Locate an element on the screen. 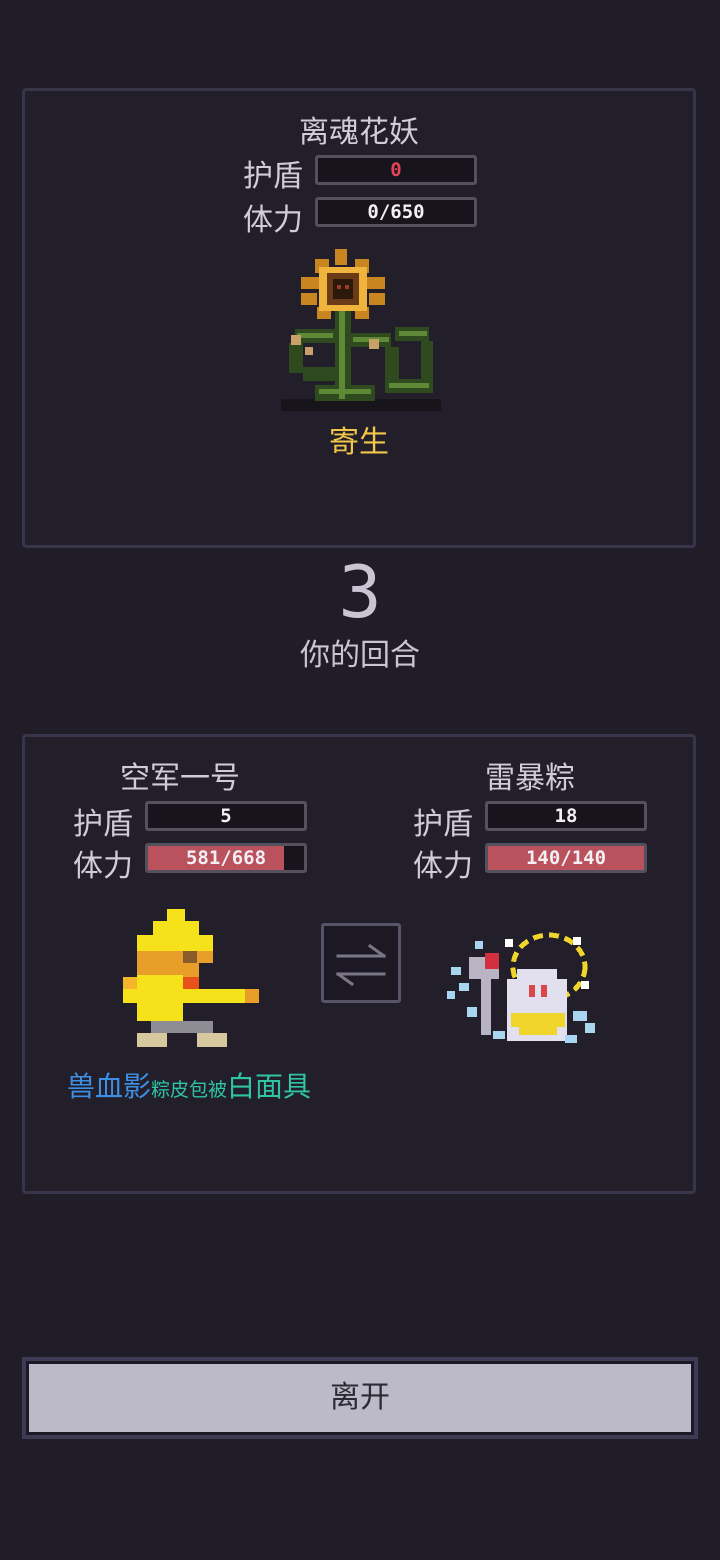 The image size is (720, 1560). enemy-hp-value: 0/650 is located at coordinates (396, 212).